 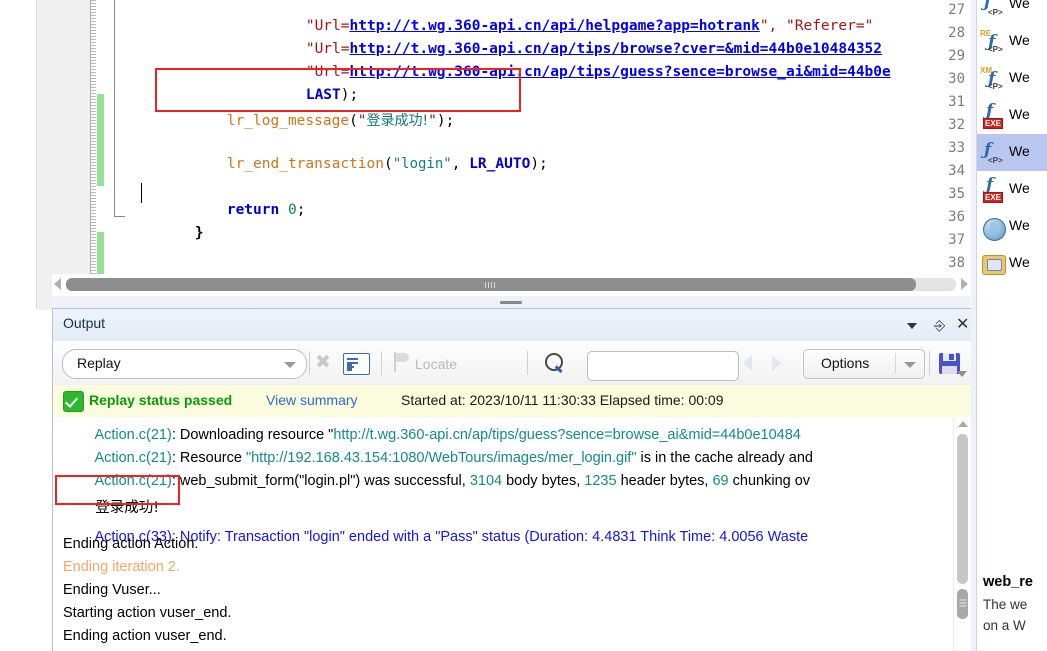 What do you see at coordinates (938, 325) in the screenshot?
I see `panel-pin-button: ⎆` at bounding box center [938, 325].